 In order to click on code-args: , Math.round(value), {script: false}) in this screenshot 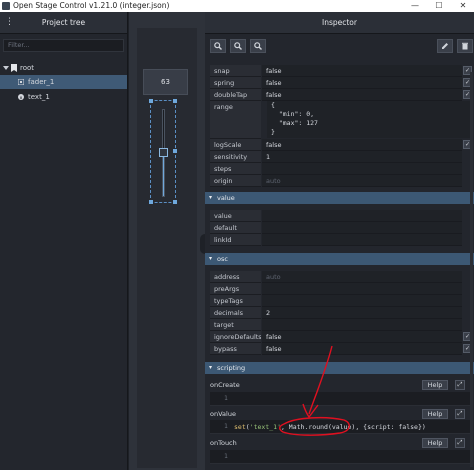, I will do `click(353, 427)`.